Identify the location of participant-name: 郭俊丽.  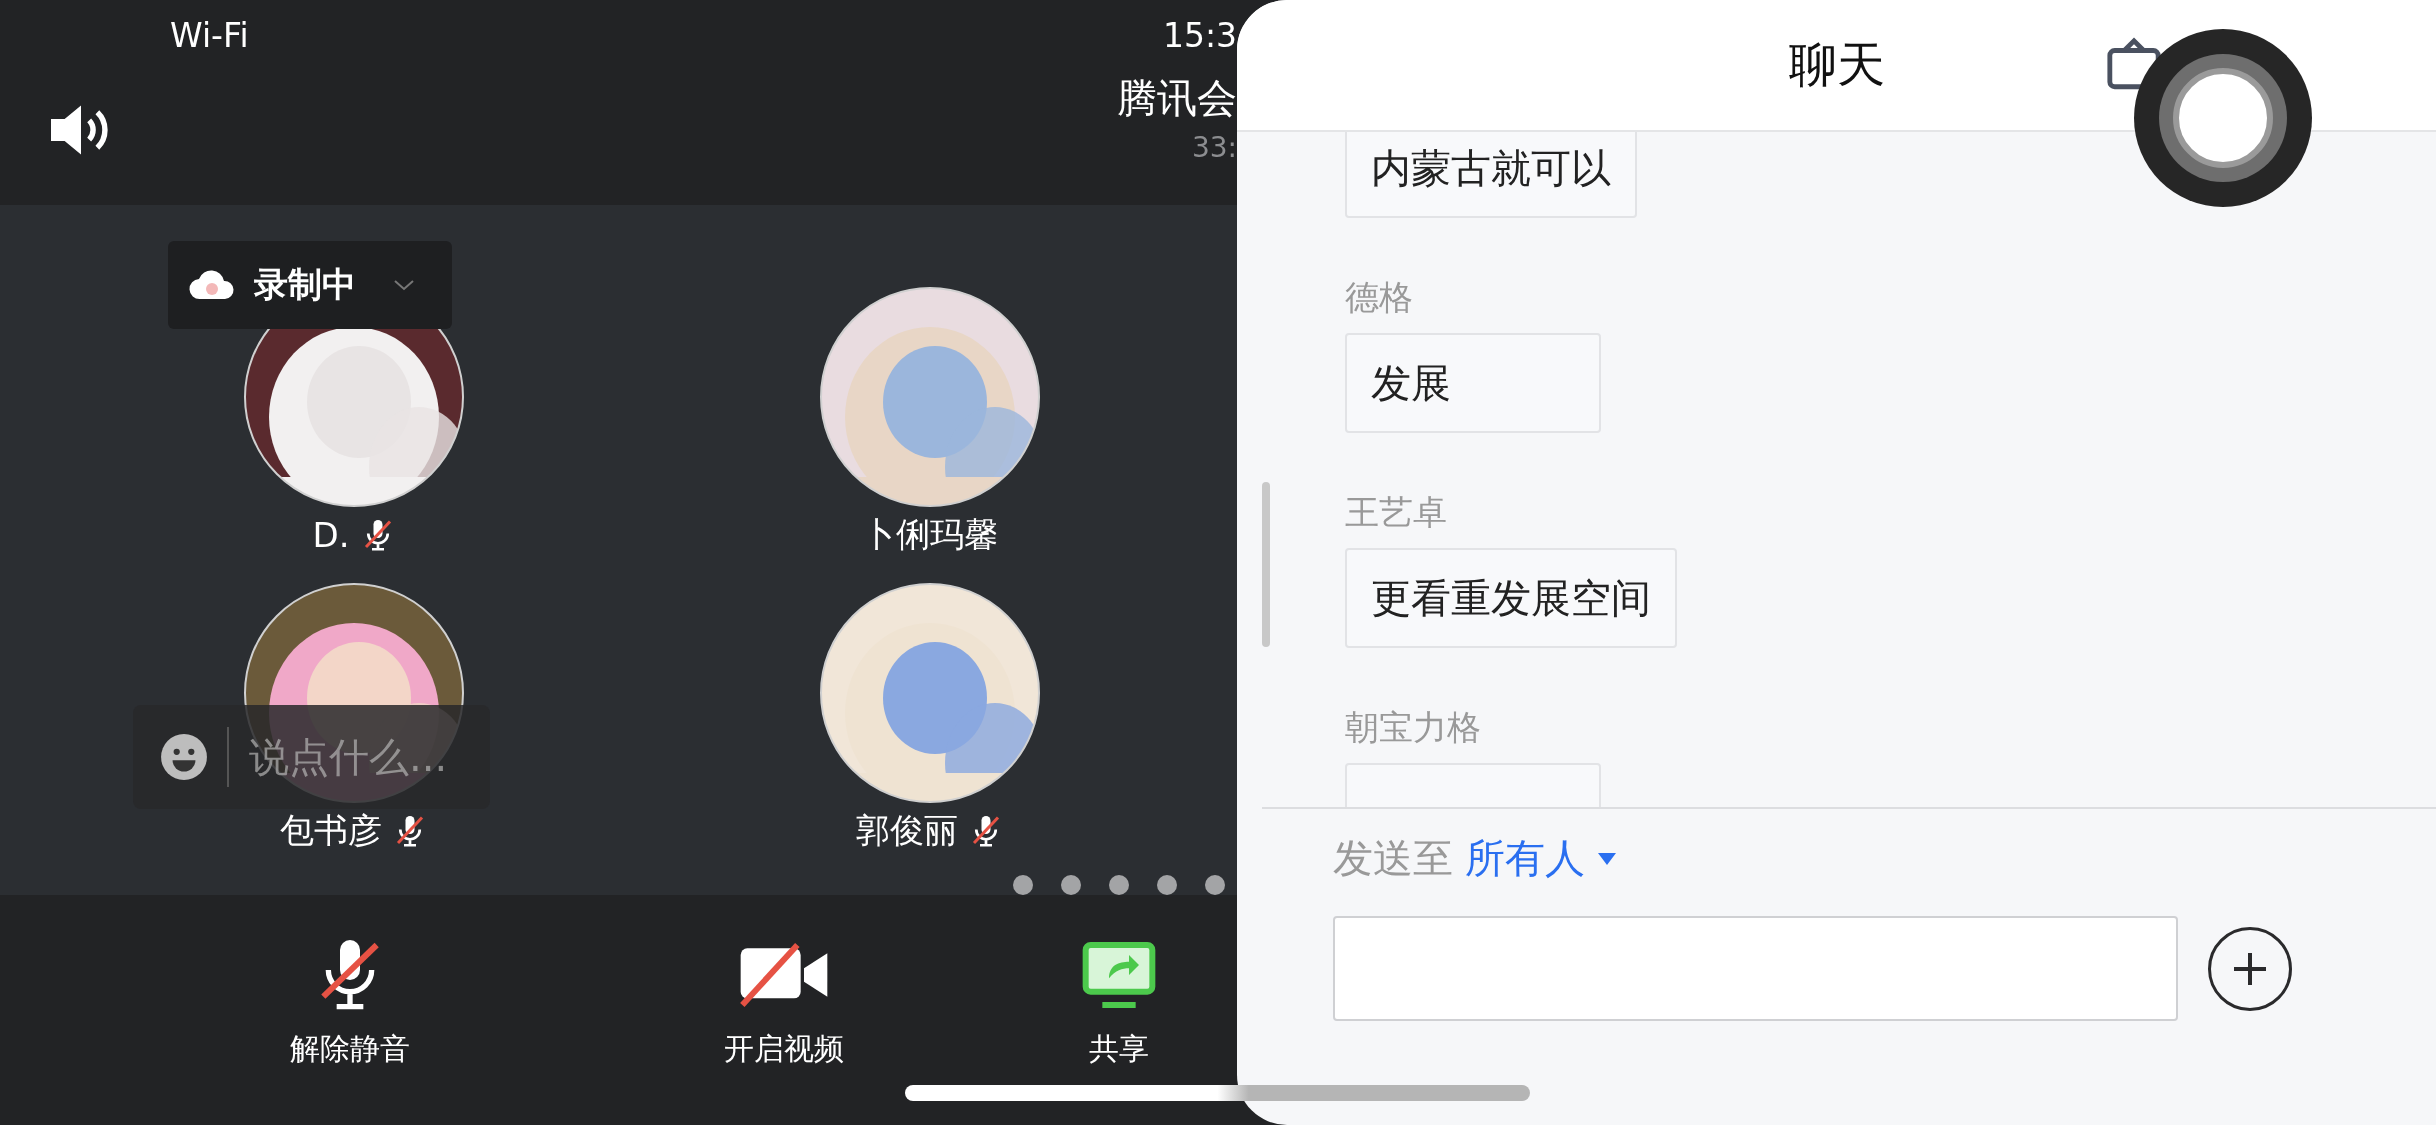
(907, 830).